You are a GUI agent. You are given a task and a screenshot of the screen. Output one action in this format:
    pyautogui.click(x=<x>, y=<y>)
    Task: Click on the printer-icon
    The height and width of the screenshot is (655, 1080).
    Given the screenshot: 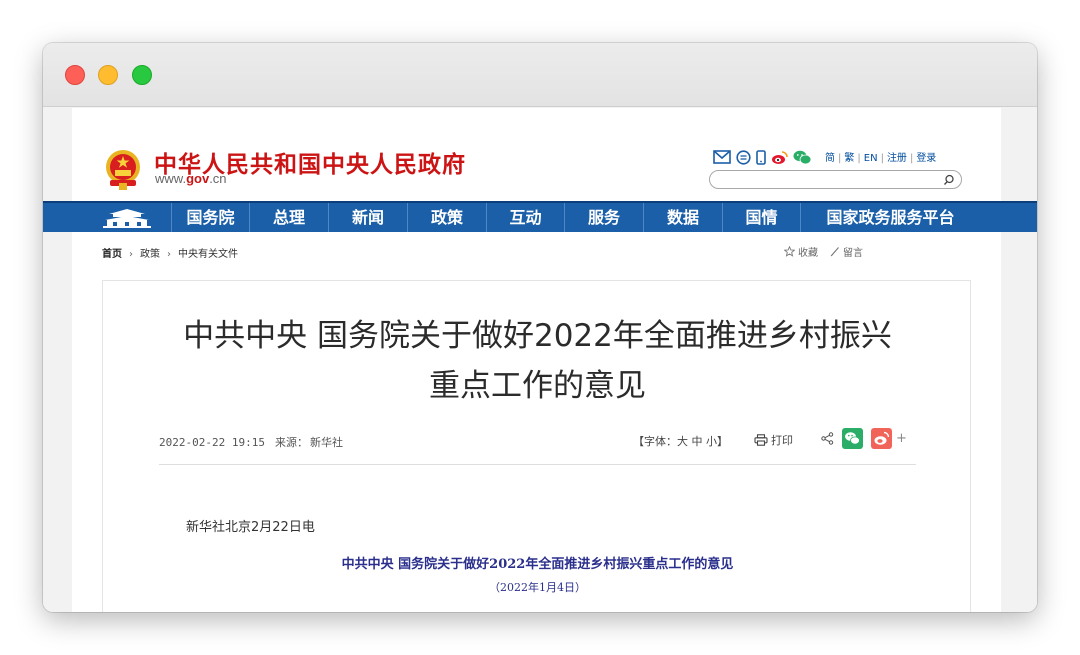 What is the action you would take?
    pyautogui.click(x=761, y=440)
    